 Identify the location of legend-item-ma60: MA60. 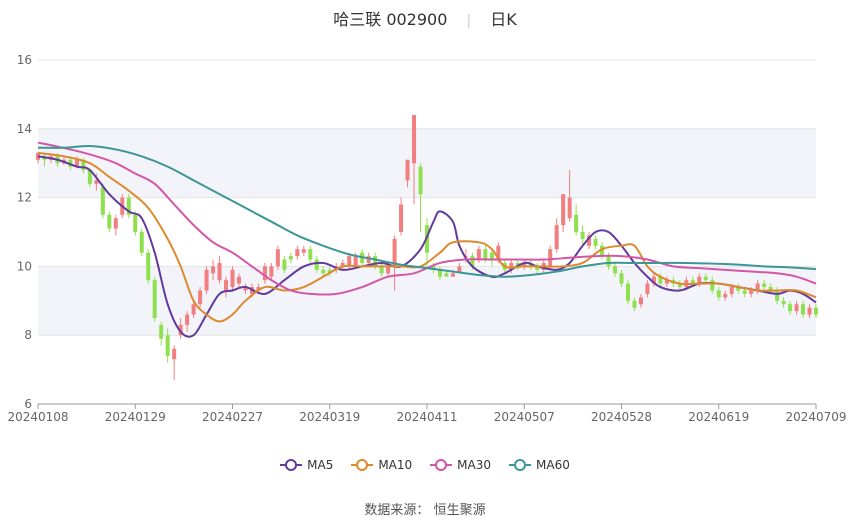
(539, 465).